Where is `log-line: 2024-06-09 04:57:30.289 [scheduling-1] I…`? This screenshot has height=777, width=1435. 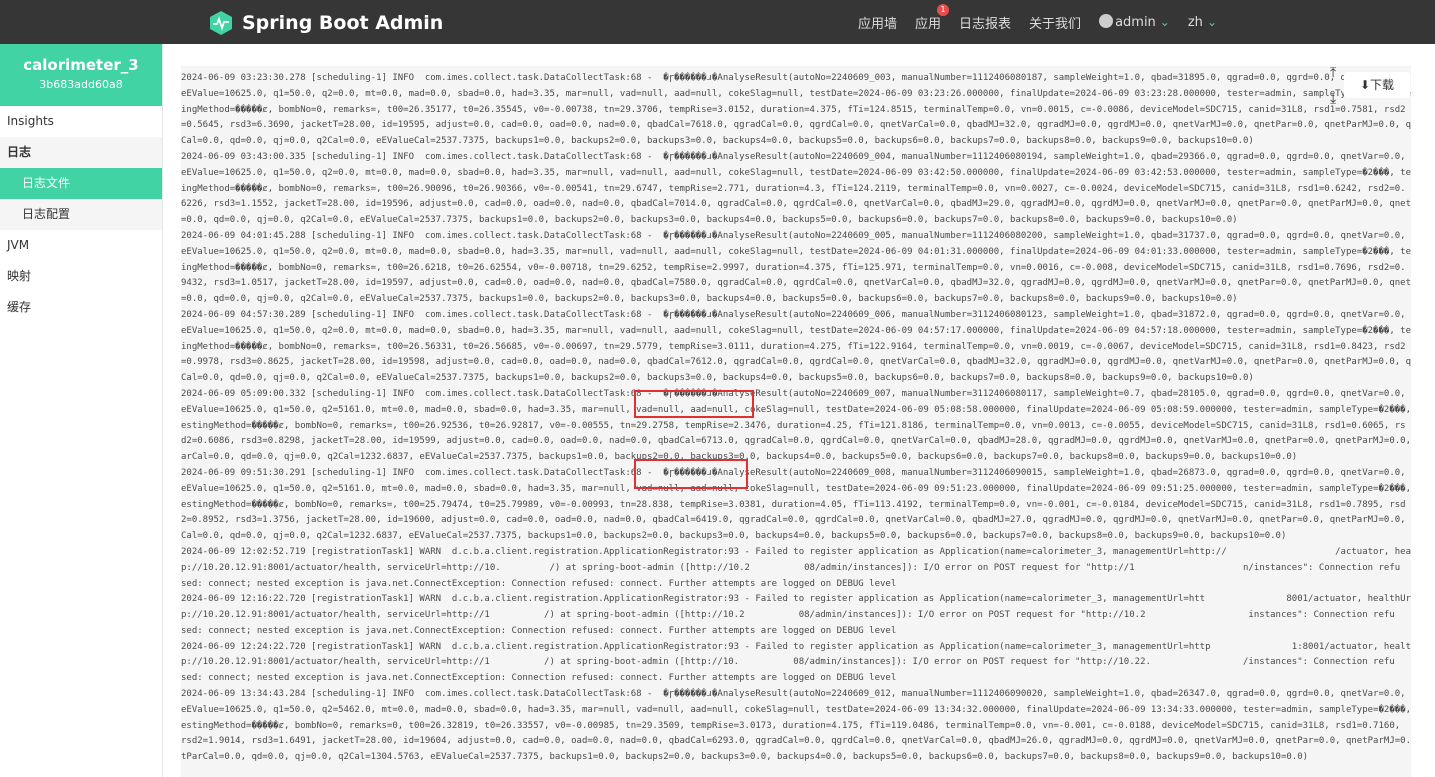
log-line: 2024-06-09 04:57:30.289 [scheduling-1] I… is located at coordinates (793, 314).